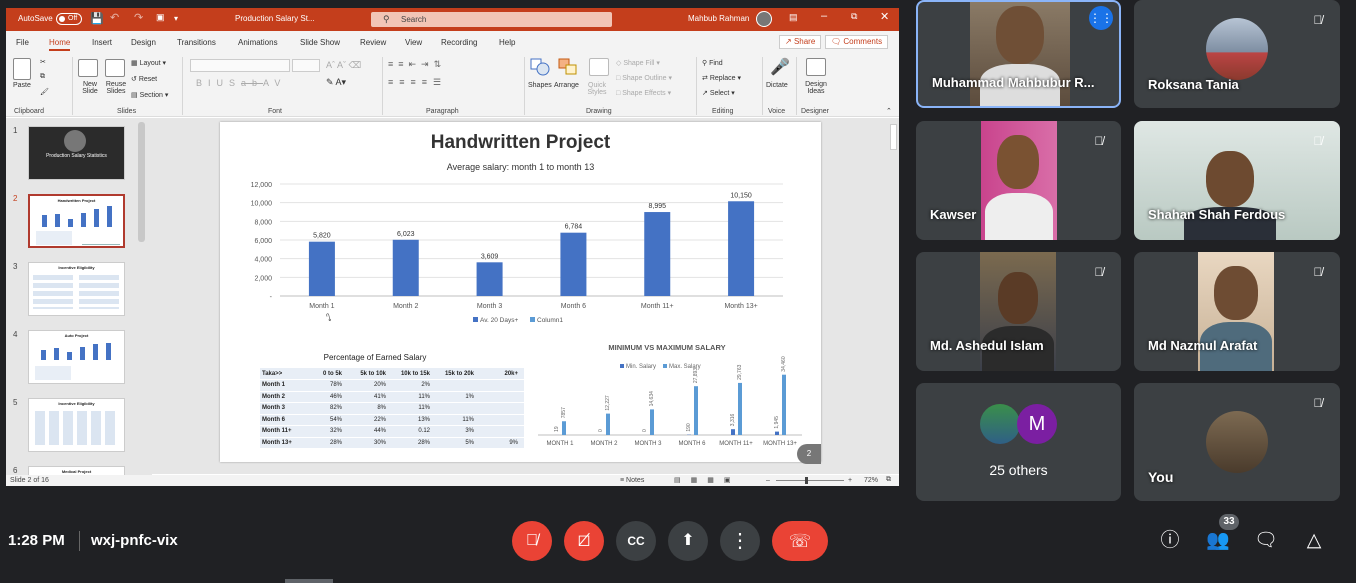 The height and width of the screenshot is (583, 1356). I want to click on user-avatar, so click(764, 19).